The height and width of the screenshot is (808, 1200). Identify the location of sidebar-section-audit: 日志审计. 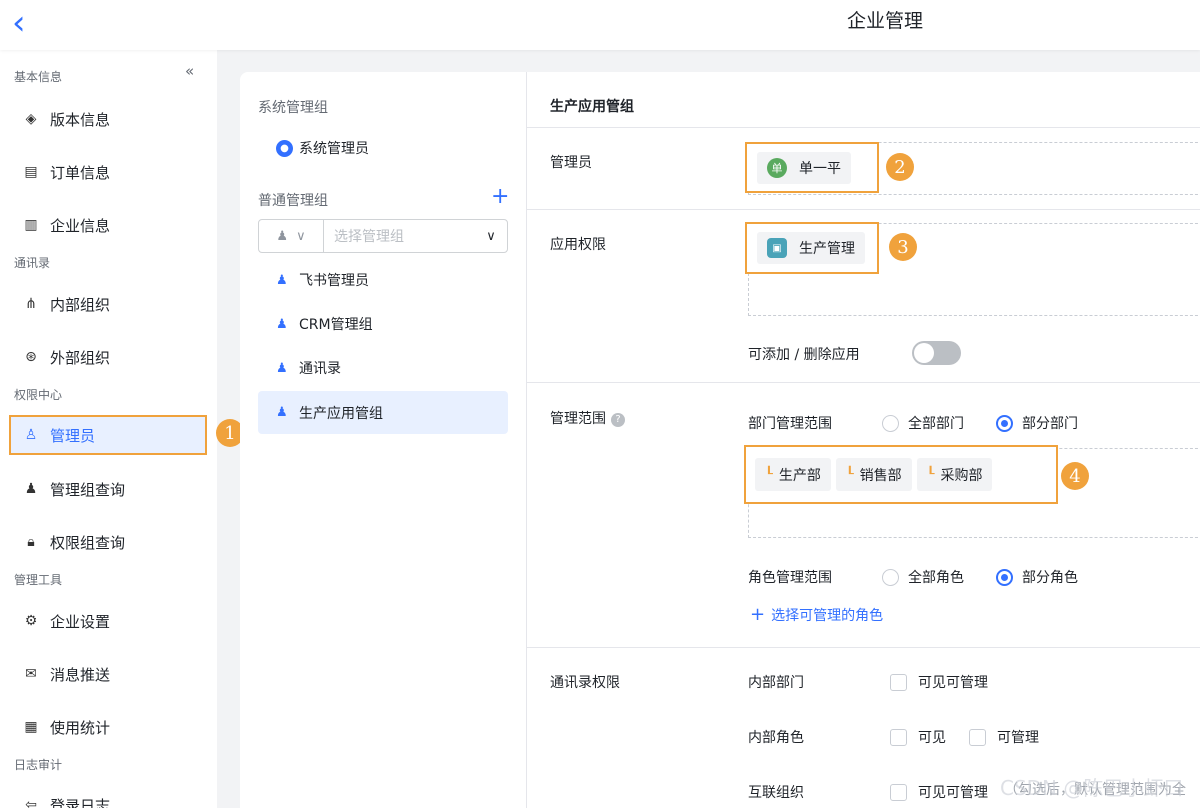
(38, 765).